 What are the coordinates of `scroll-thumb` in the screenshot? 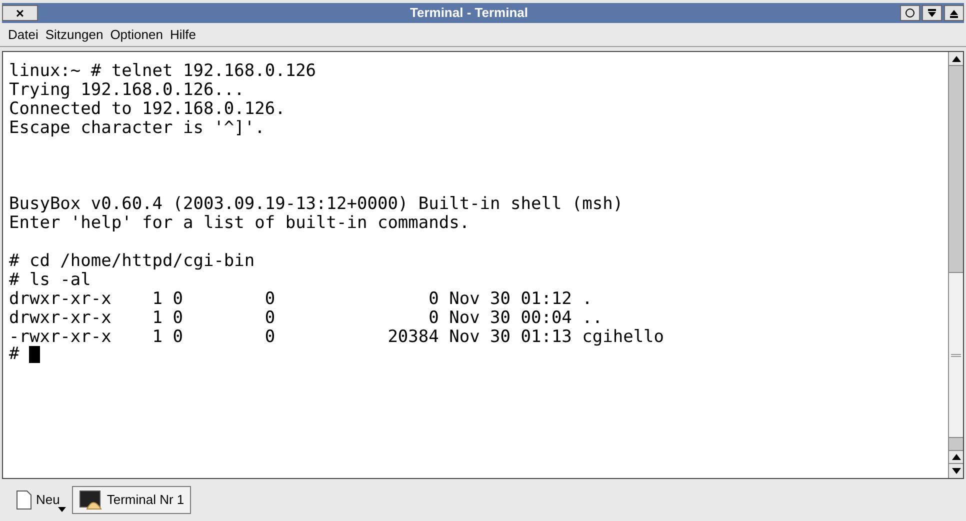 It's located at (956, 355).